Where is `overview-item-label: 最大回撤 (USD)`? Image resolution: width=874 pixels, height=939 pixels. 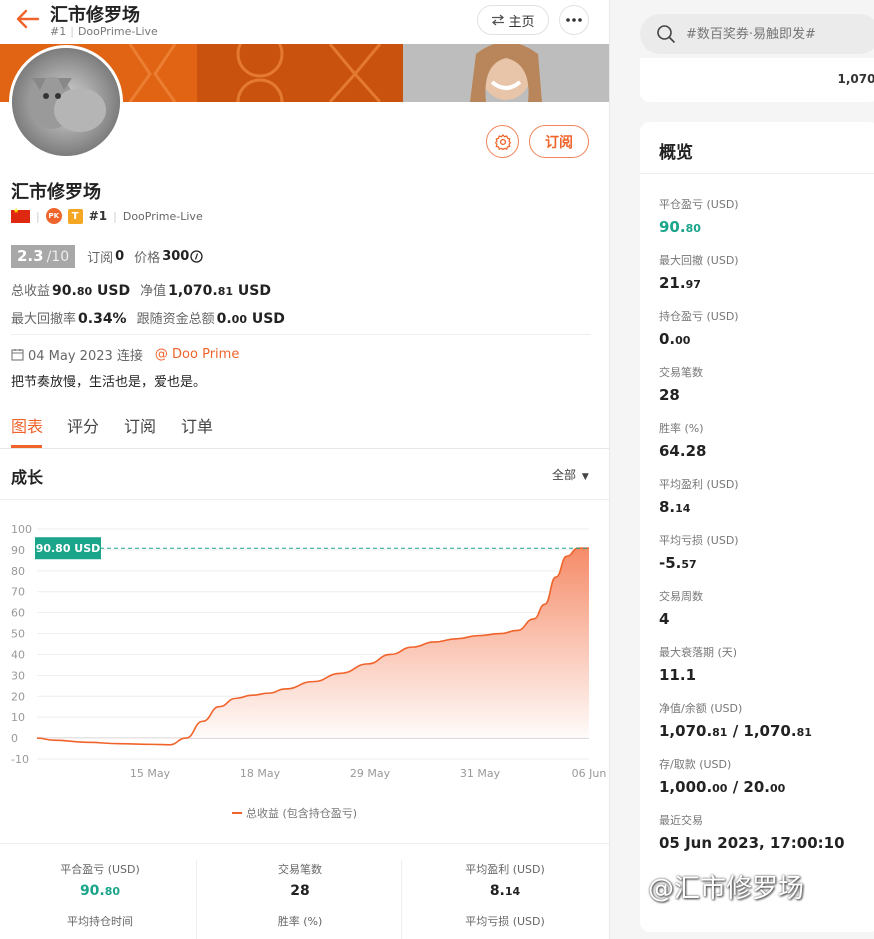
overview-item-label: 最大回撤 (USD) is located at coordinates (699, 260).